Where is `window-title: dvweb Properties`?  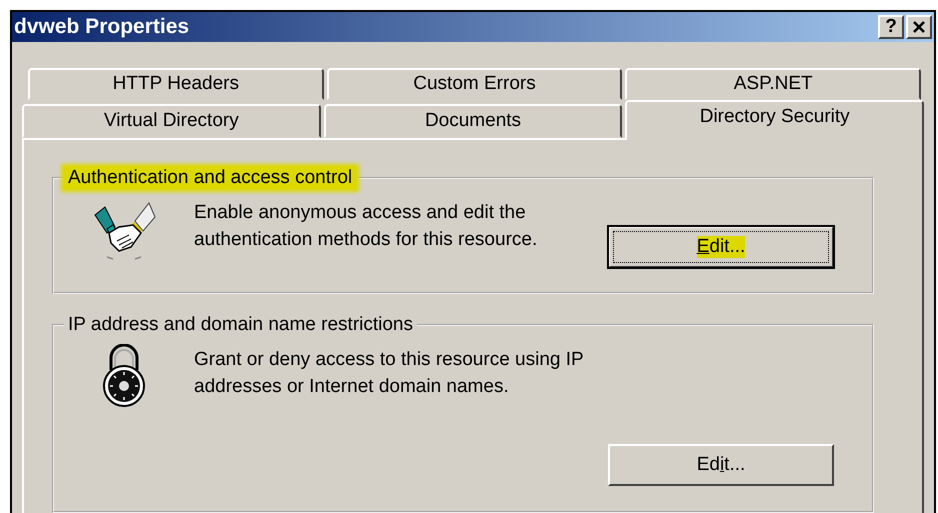
window-title: dvweb Properties is located at coordinates (102, 27).